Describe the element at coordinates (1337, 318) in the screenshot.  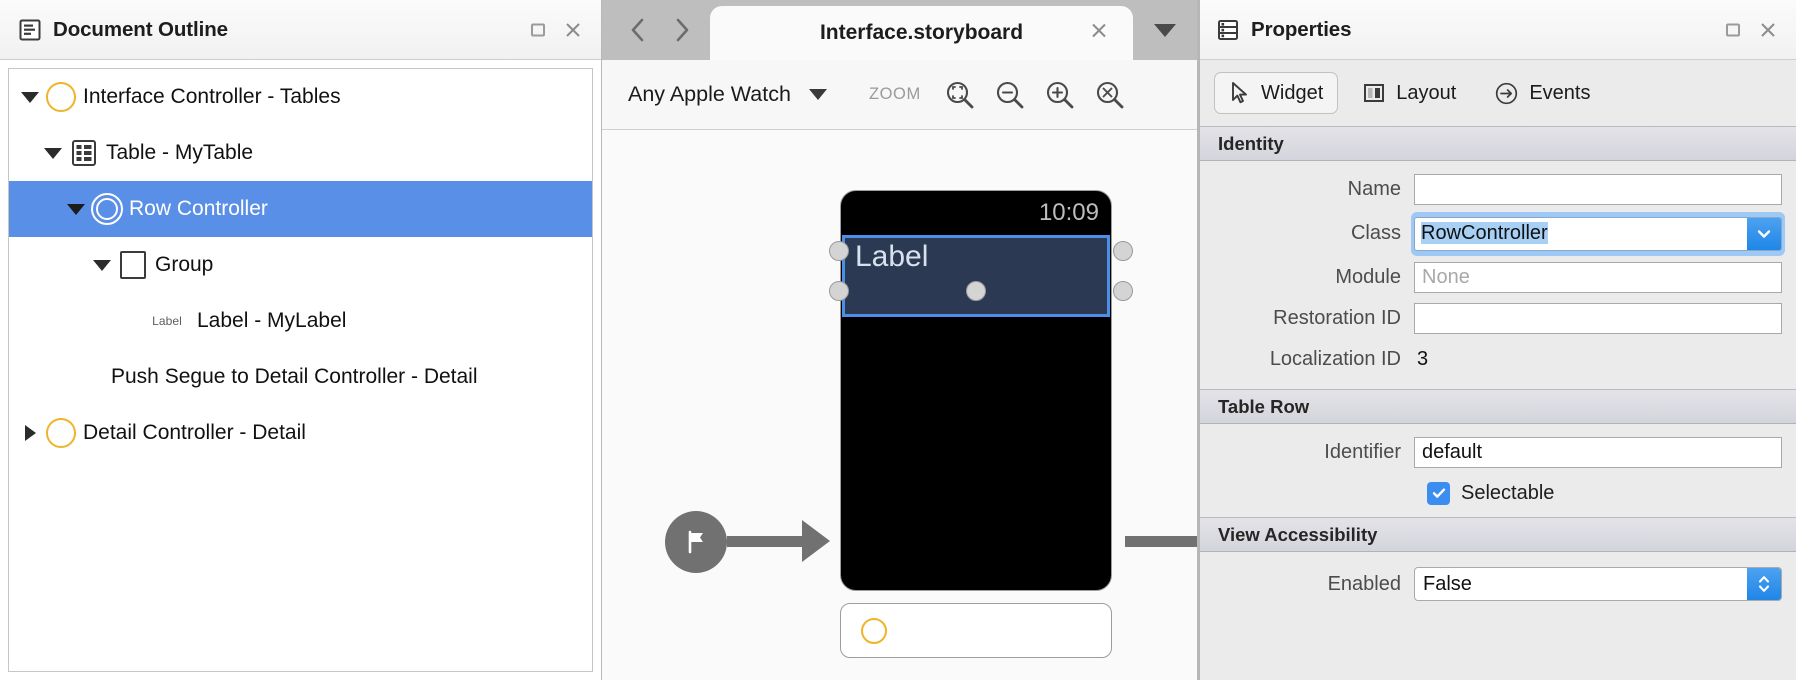
I see `field-label: Restoration ID` at that location.